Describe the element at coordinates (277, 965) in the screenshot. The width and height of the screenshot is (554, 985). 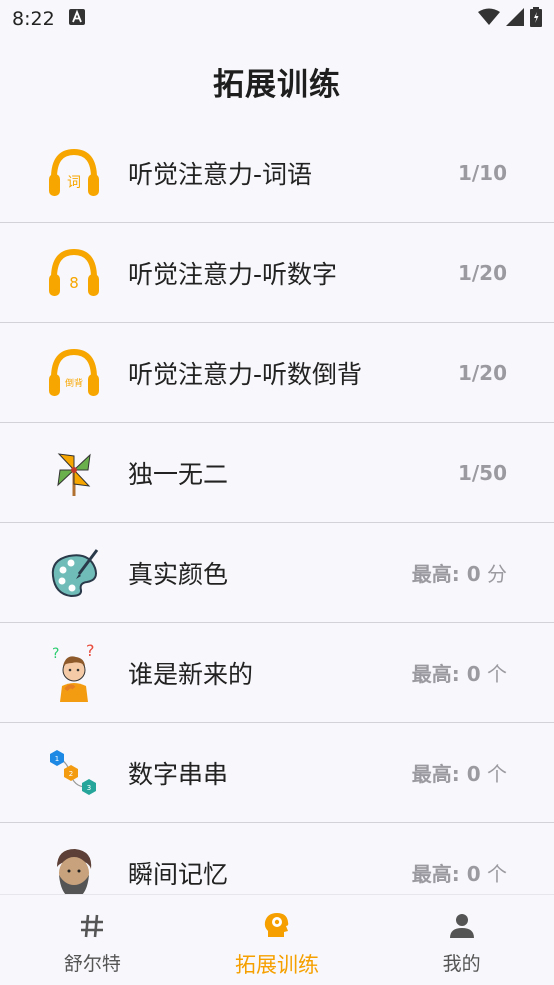
I see `nav-label-training: 拓展训练` at that location.